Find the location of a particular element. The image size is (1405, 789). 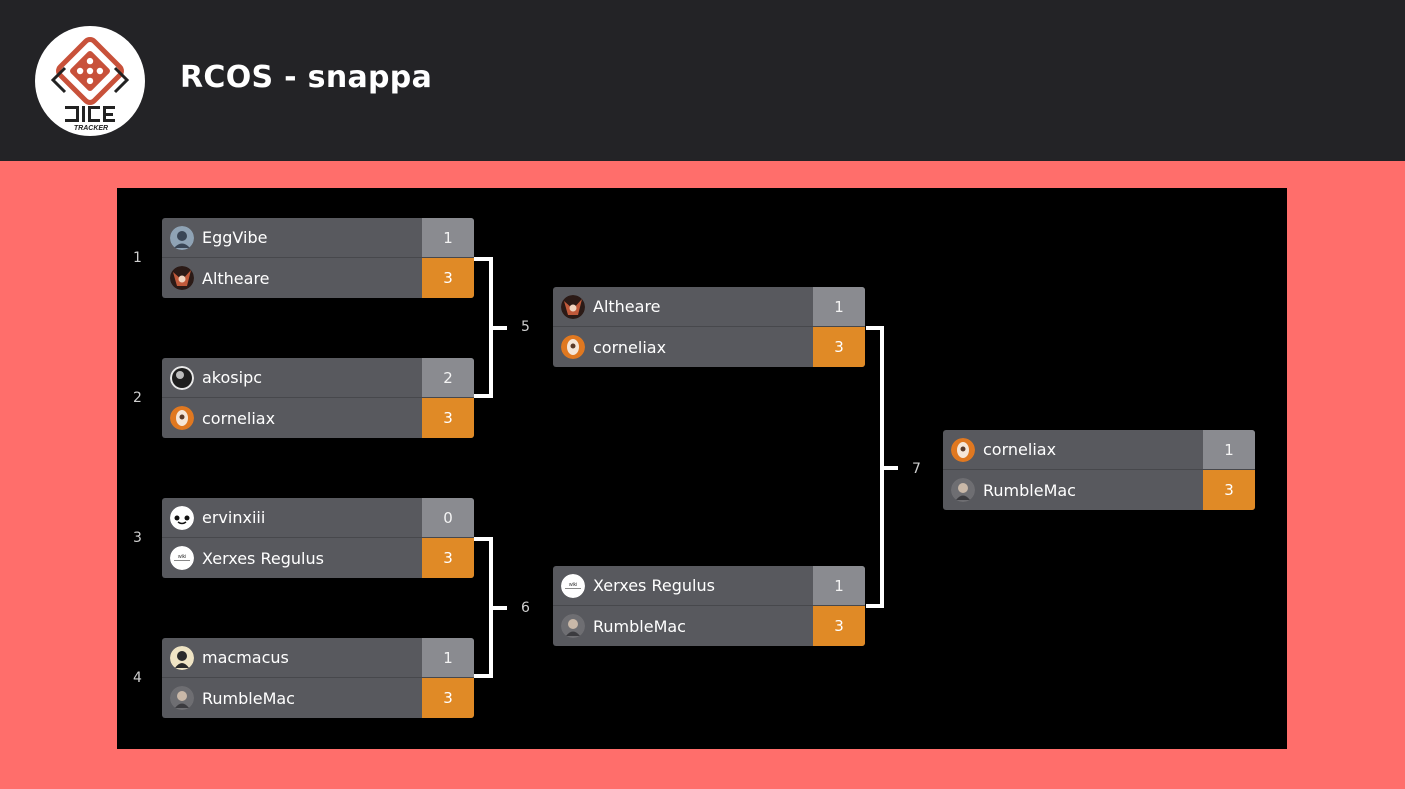

match-7: corneliax 1 RumbleMac 3 is located at coordinates (1099, 470).